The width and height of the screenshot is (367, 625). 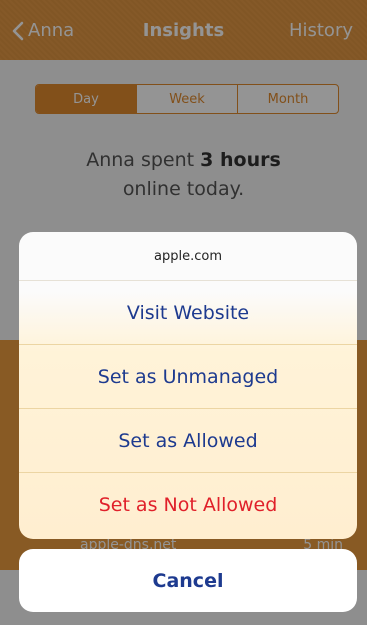 I want to click on set-unmanaged-button: Set as Unmanaged, so click(x=188, y=377).